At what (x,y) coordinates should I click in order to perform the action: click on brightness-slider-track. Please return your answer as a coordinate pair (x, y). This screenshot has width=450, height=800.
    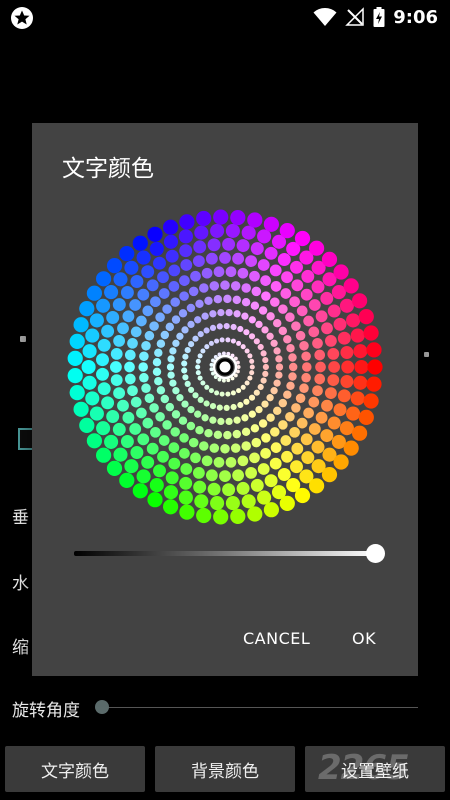
    Looking at the image, I should click on (225, 553).